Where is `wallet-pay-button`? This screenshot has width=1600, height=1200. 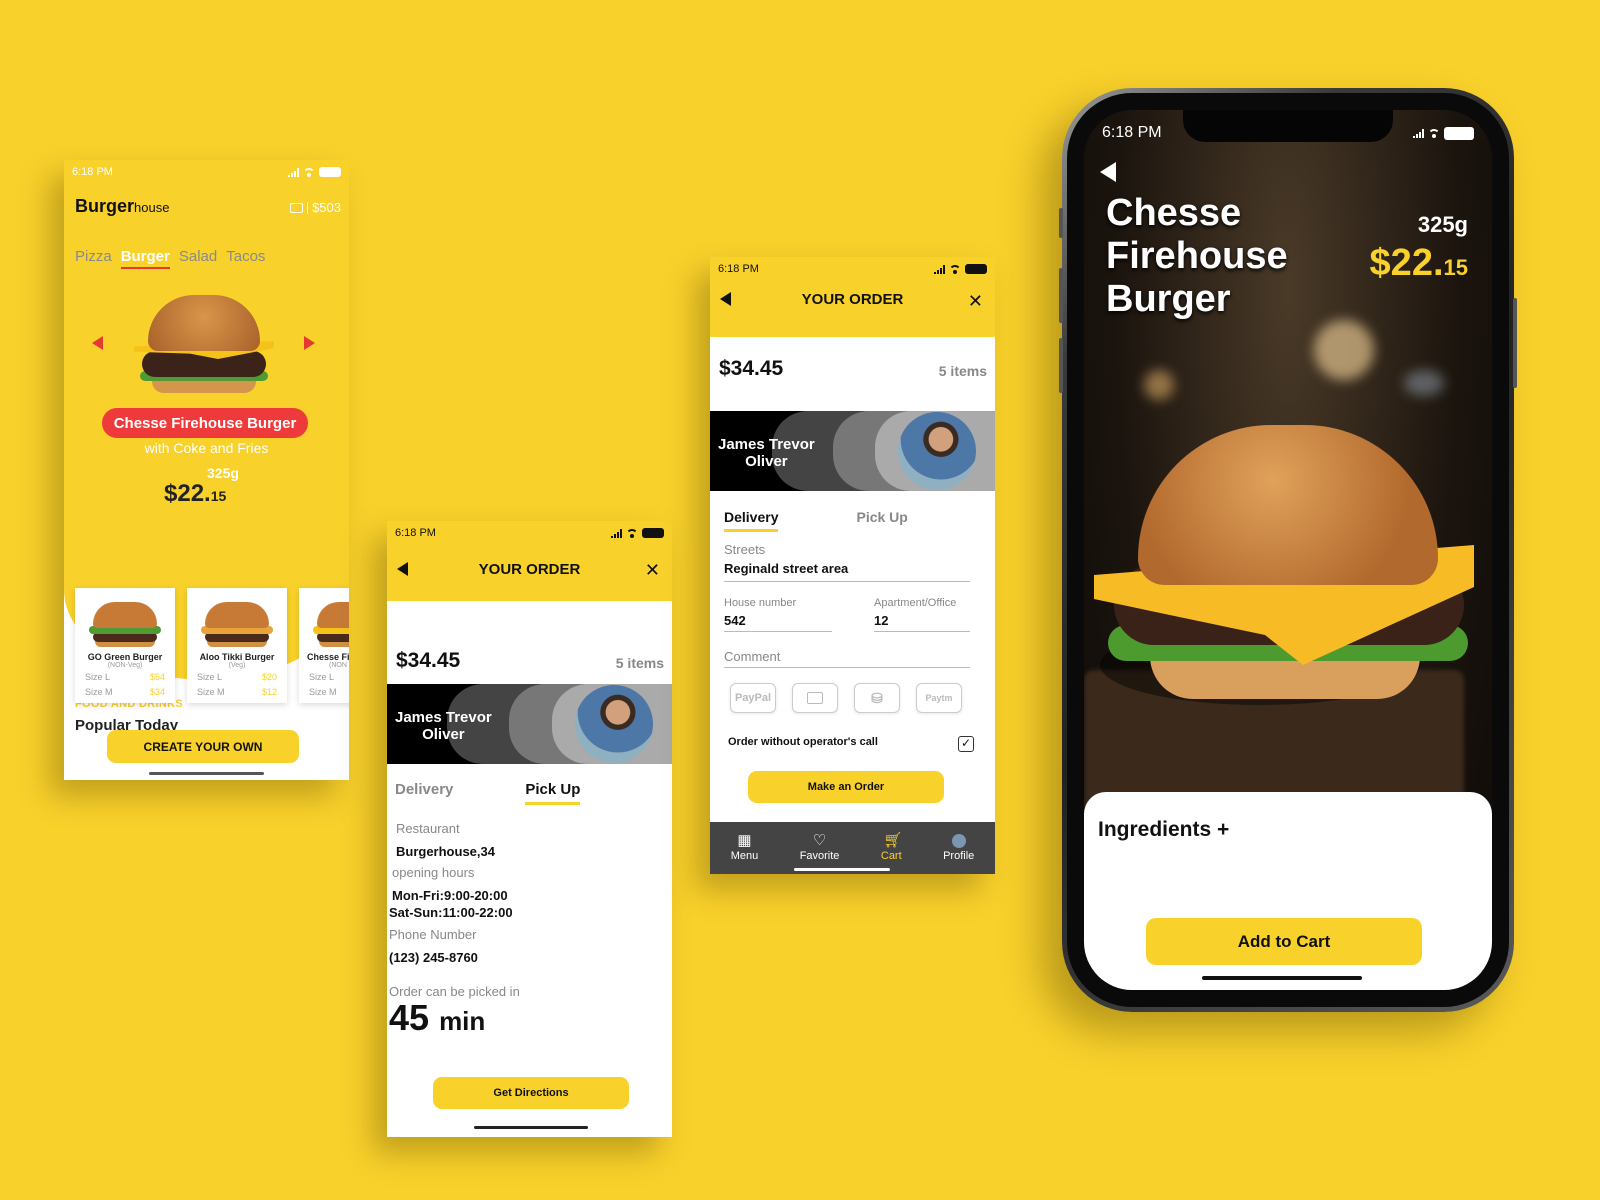
wallet-pay-button is located at coordinates (815, 698).